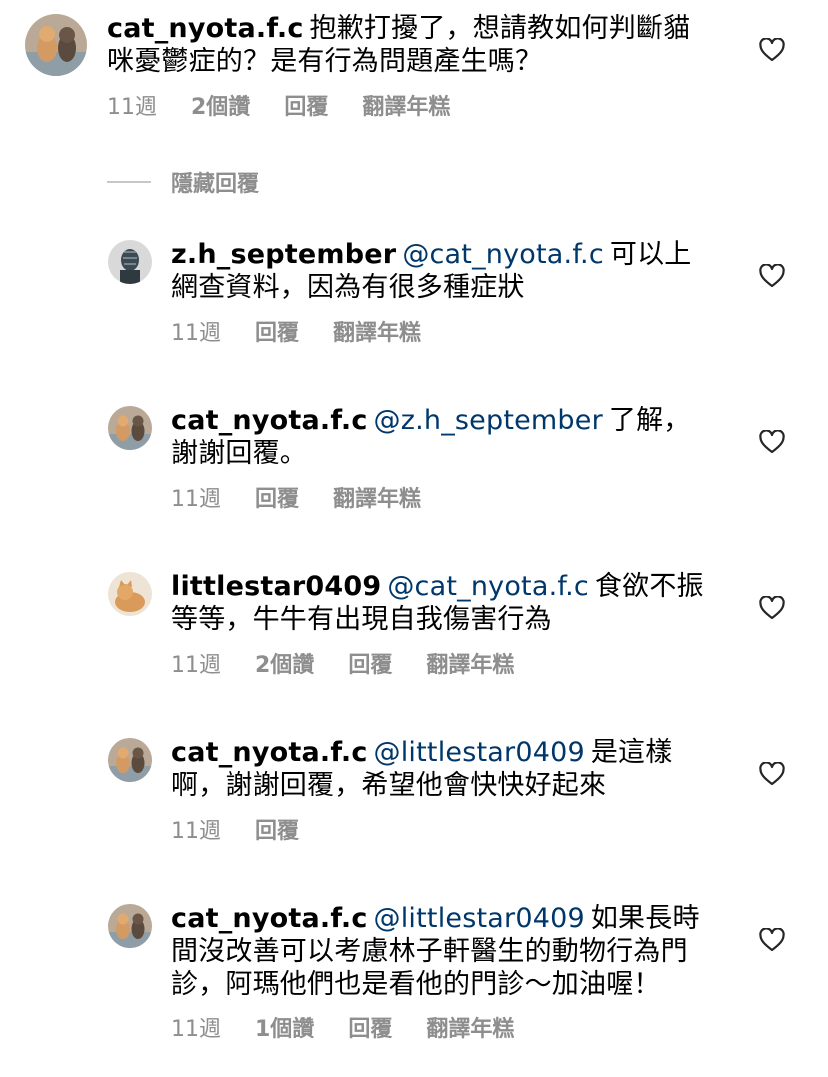  Describe the element at coordinates (342, 1030) in the screenshot. I see `reply-meta: 11週 1個讚 回覆 翻譯年糕` at that location.